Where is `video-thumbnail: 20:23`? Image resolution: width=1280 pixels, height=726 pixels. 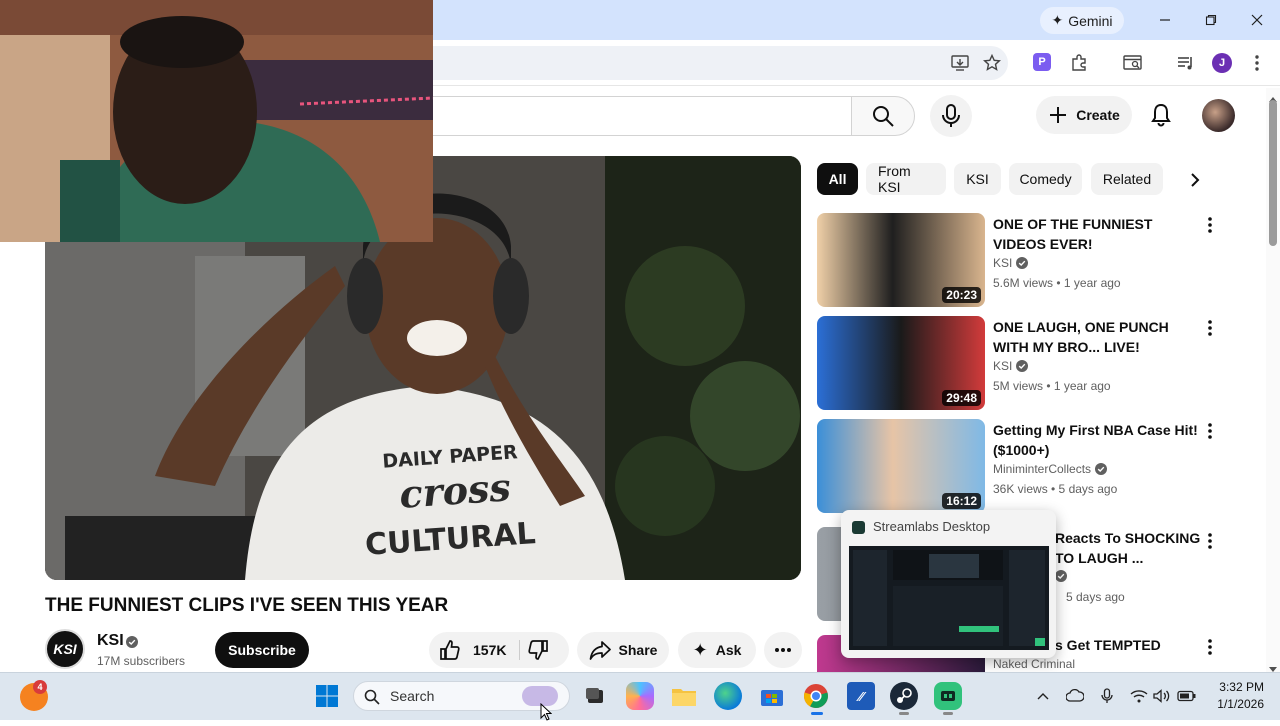 video-thumbnail: 20:23 is located at coordinates (901, 260).